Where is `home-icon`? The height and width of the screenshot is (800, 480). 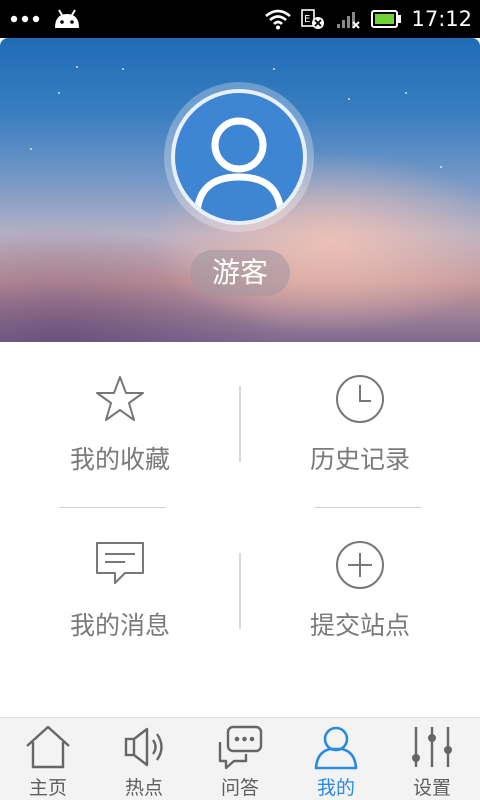
home-icon is located at coordinates (48, 747).